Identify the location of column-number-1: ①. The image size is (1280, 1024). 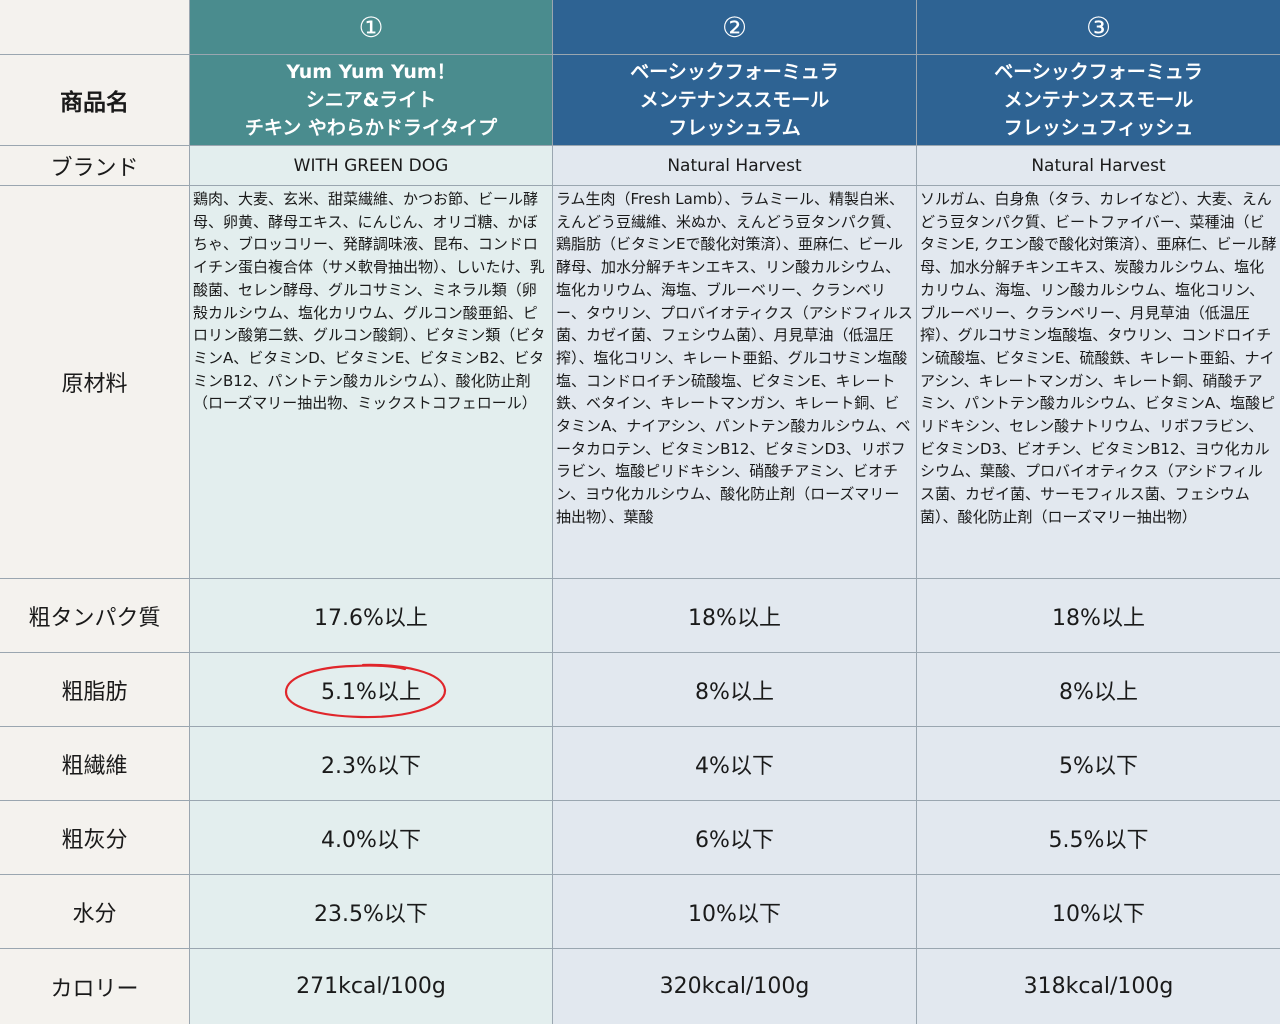
(371, 27).